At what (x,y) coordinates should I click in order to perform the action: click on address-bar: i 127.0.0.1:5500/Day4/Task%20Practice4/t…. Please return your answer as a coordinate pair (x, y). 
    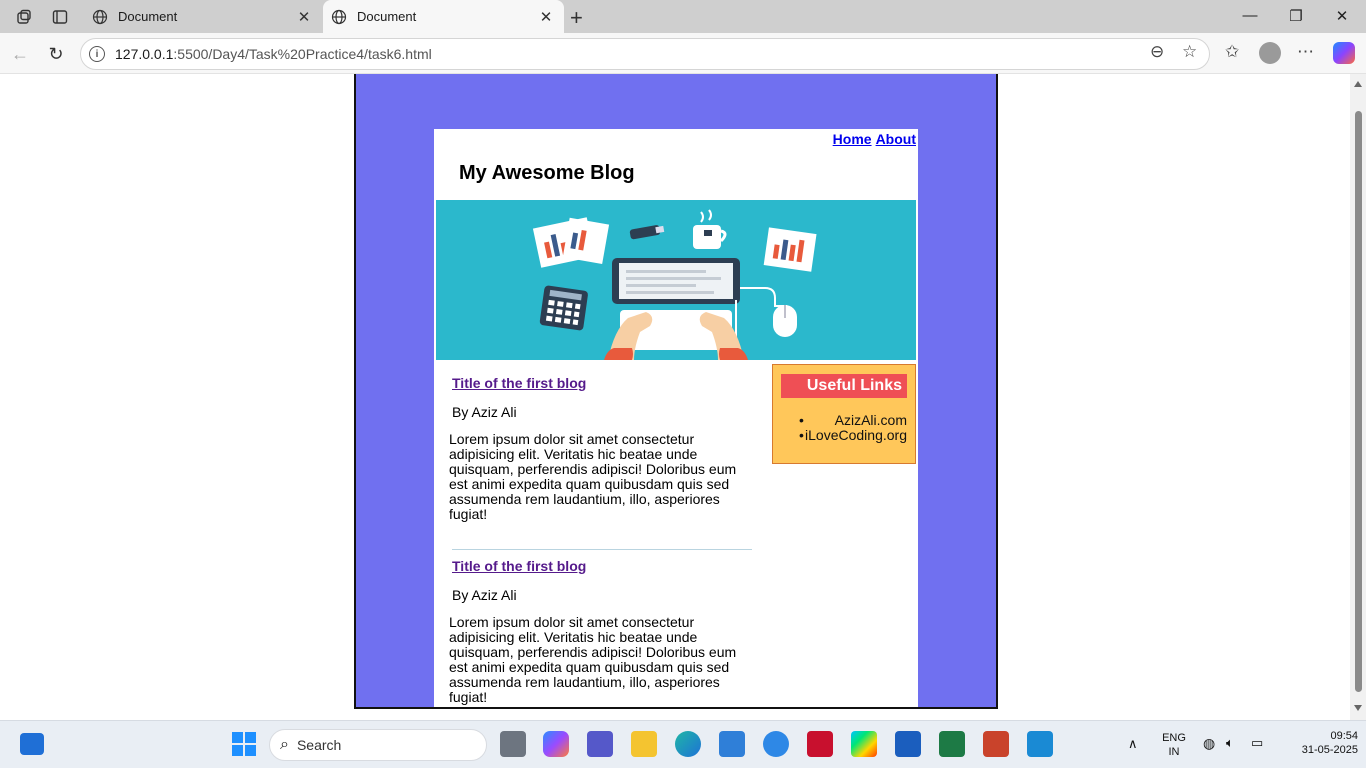
    Looking at the image, I should click on (645, 54).